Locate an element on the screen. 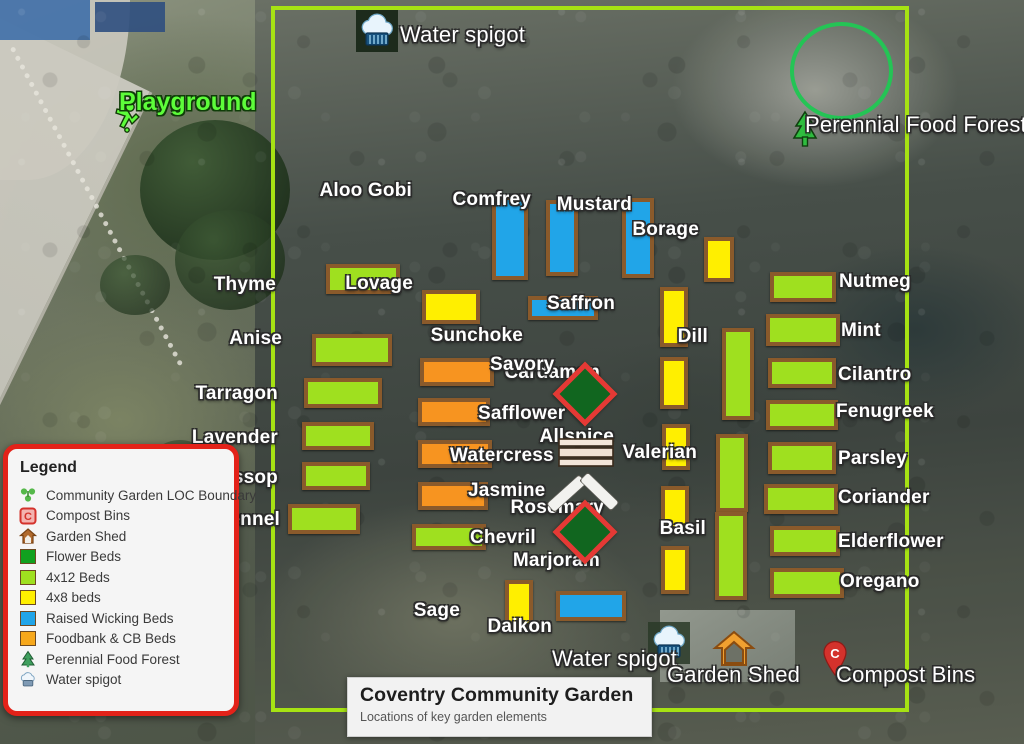 This screenshot has width=1024, height=744. legend-item: Flower Beds is located at coordinates (126, 557).